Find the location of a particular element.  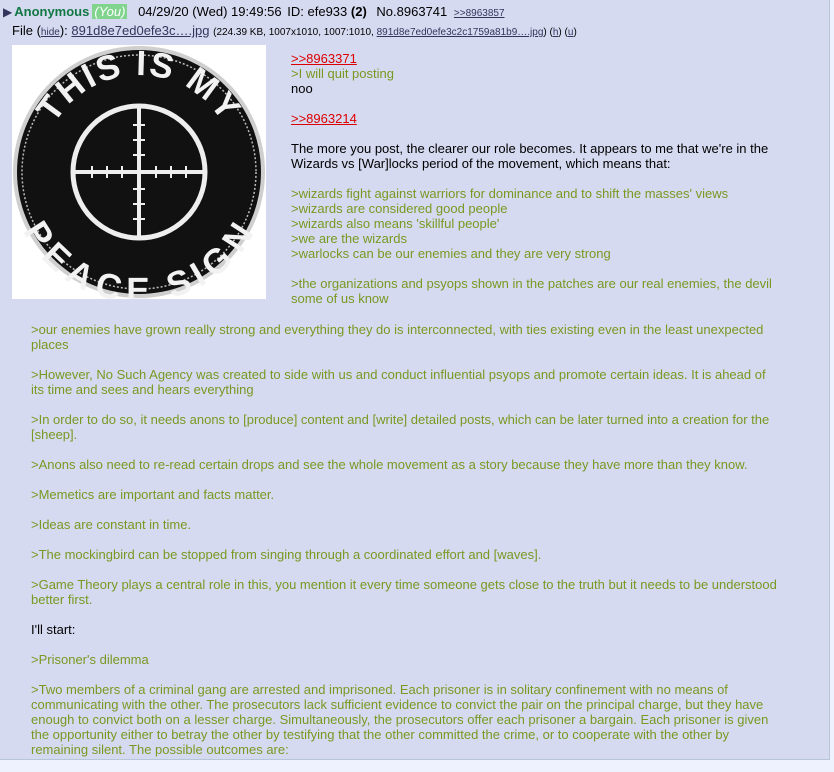

post-datetime: 04/29/20 (Wed) 19:49:56 is located at coordinates (210, 11).